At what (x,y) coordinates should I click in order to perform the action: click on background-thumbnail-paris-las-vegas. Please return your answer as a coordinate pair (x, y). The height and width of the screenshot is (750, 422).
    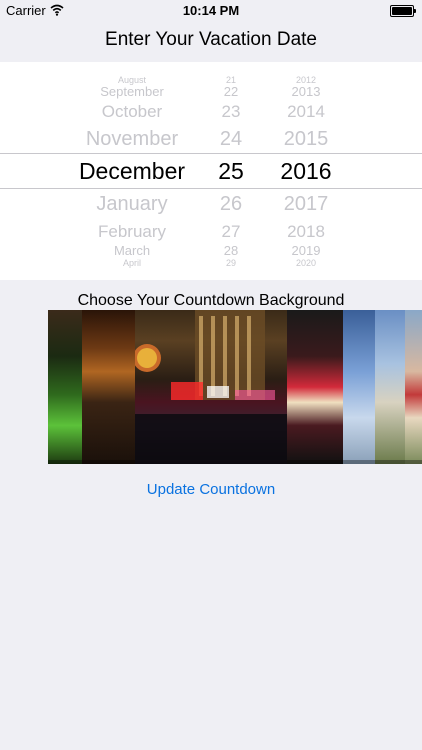
    Looking at the image, I should click on (211, 387).